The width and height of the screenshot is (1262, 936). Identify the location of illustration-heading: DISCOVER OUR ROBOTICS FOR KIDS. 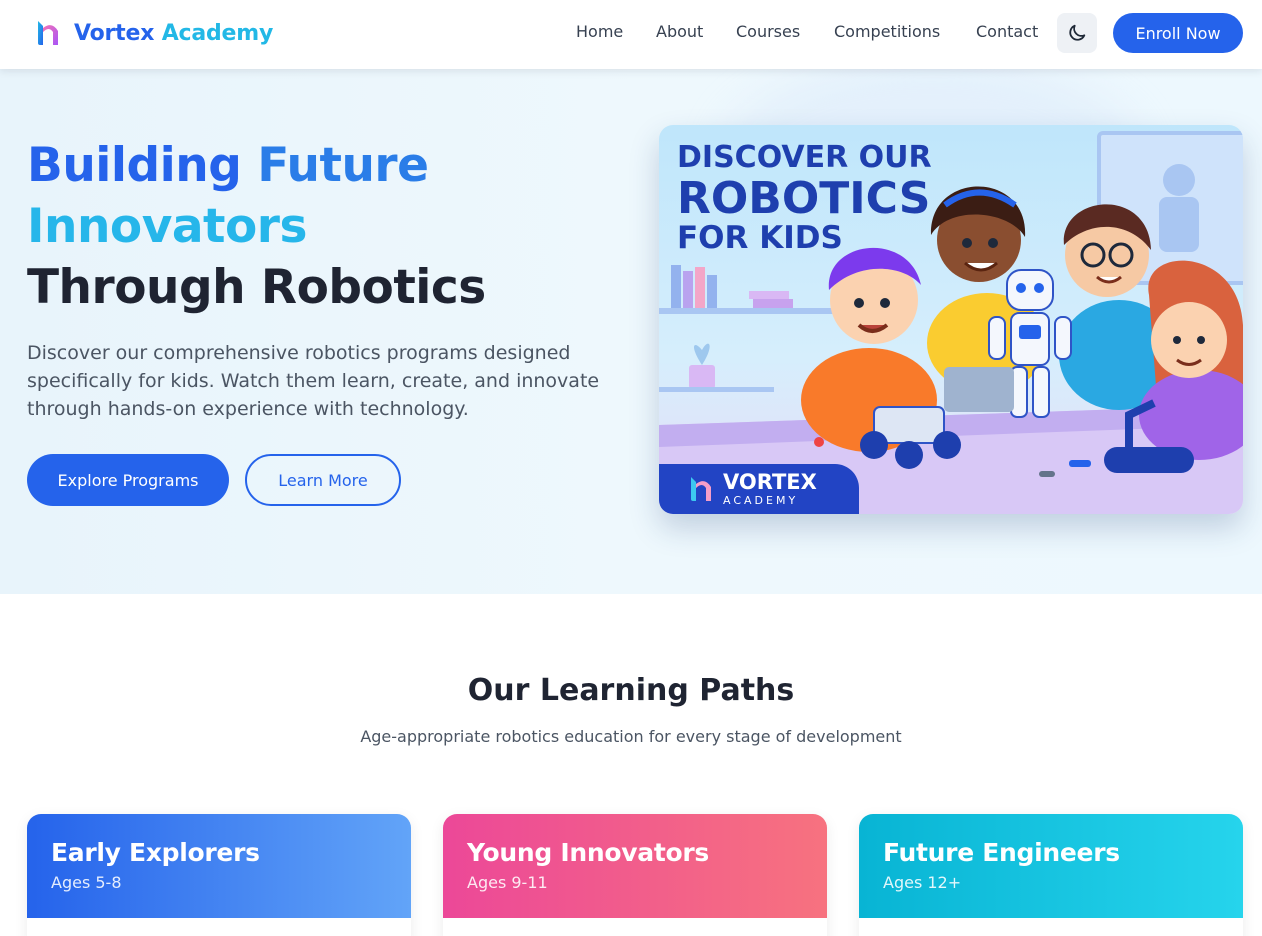
(804, 198).